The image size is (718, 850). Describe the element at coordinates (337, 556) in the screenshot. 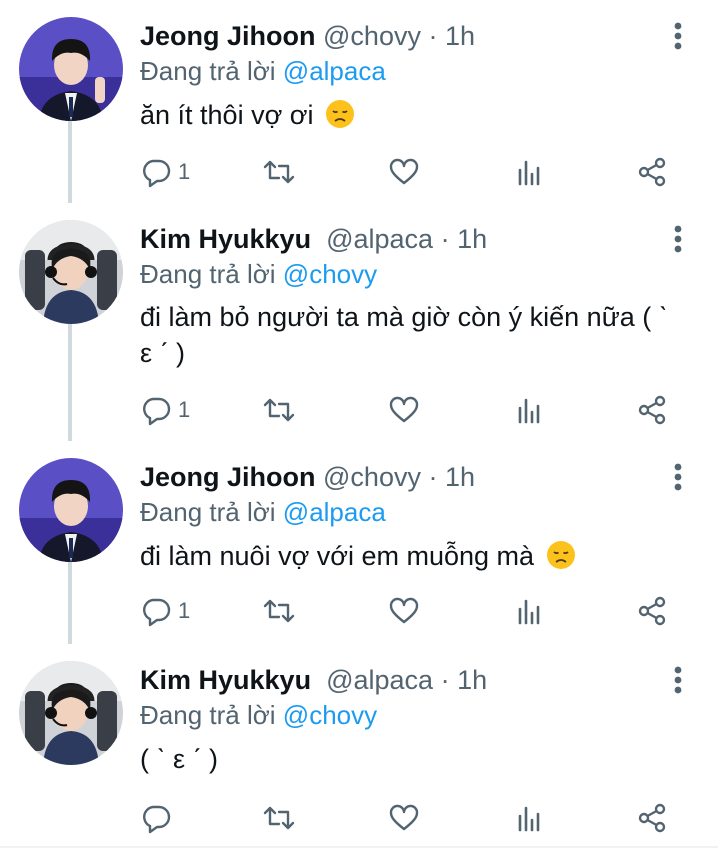

I see `tweet-text-content: đi làm nuôi vợ với em muỗng mà` at that location.